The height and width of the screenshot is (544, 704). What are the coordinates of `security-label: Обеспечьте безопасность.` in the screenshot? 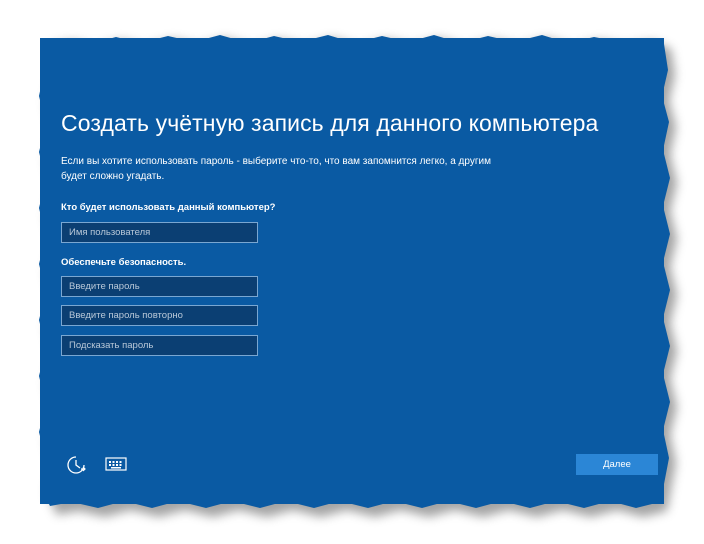 It's located at (124, 262).